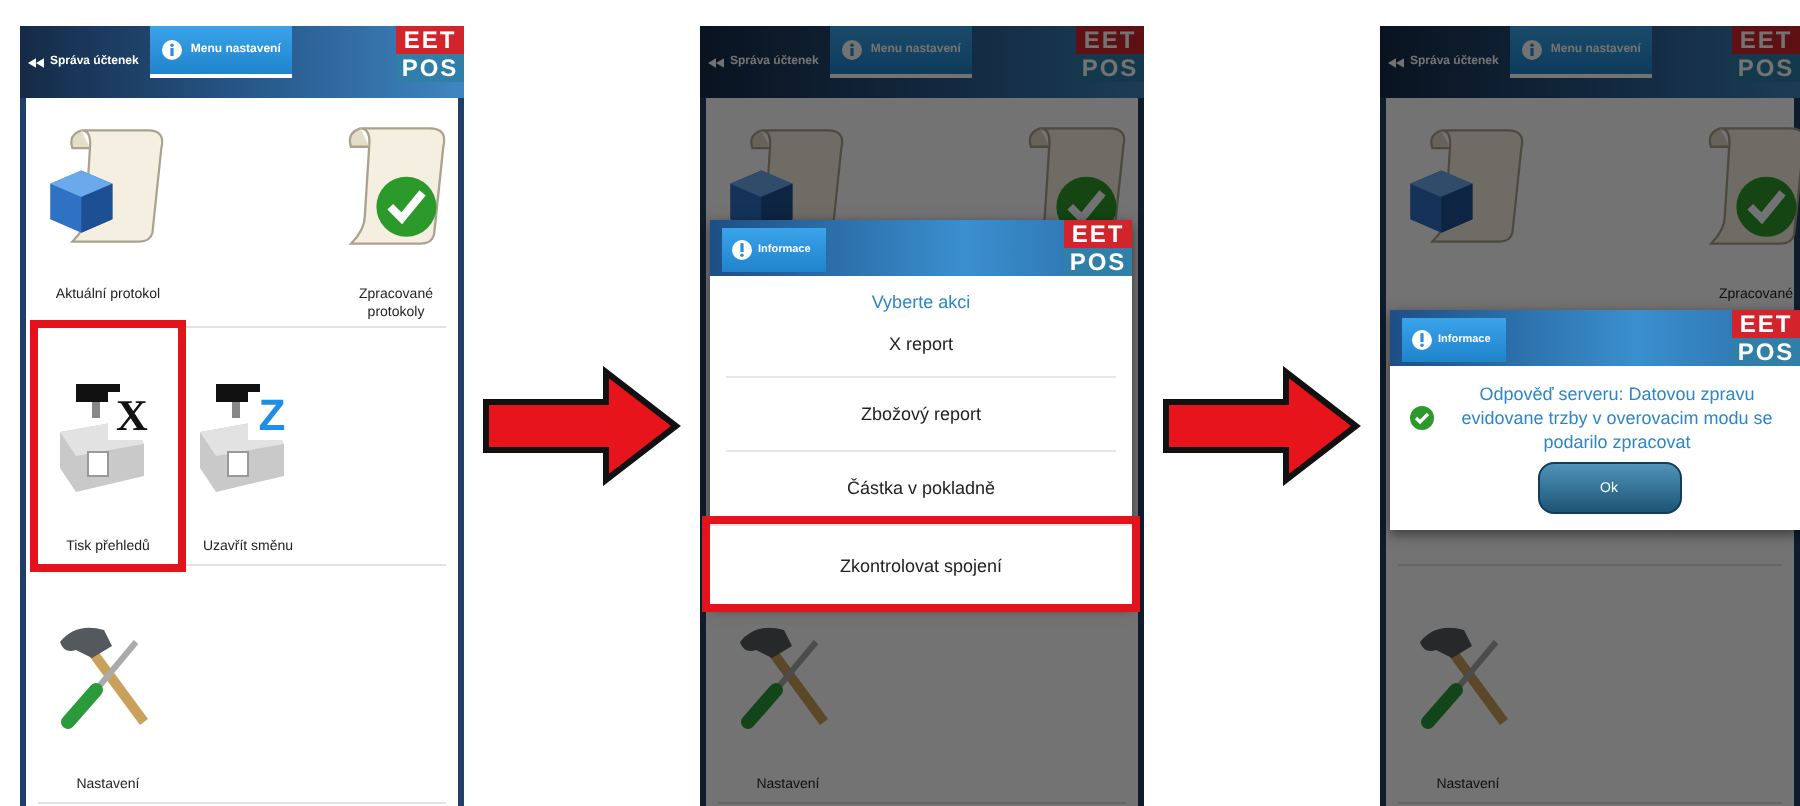 The height and width of the screenshot is (806, 1800). What do you see at coordinates (921, 303) in the screenshot?
I see `dialog-title: Vyberte akci` at bounding box center [921, 303].